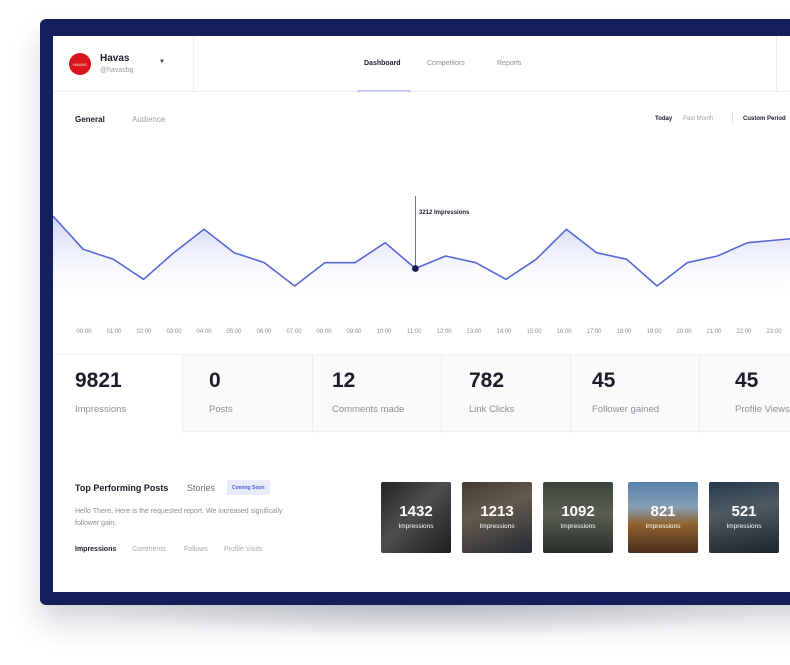 The width and height of the screenshot is (790, 665). Describe the element at coordinates (248, 394) in the screenshot. I see `stat-posts: 0 Posts` at that location.